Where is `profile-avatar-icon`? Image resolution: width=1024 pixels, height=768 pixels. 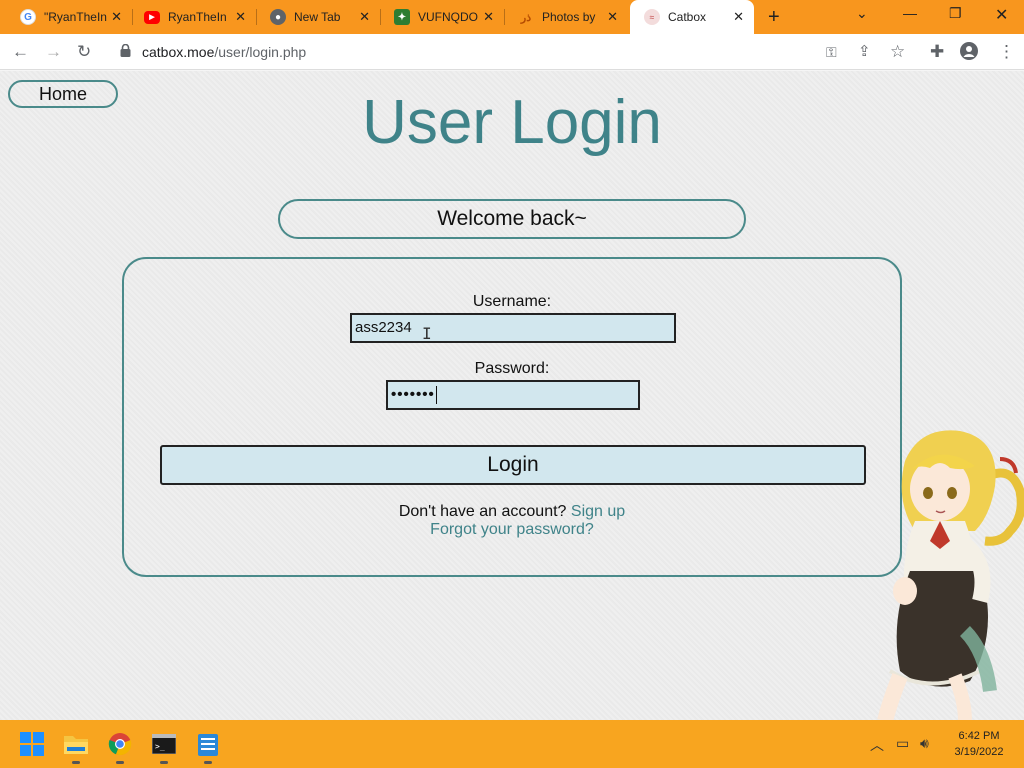
profile-avatar-icon is located at coordinates (969, 53).